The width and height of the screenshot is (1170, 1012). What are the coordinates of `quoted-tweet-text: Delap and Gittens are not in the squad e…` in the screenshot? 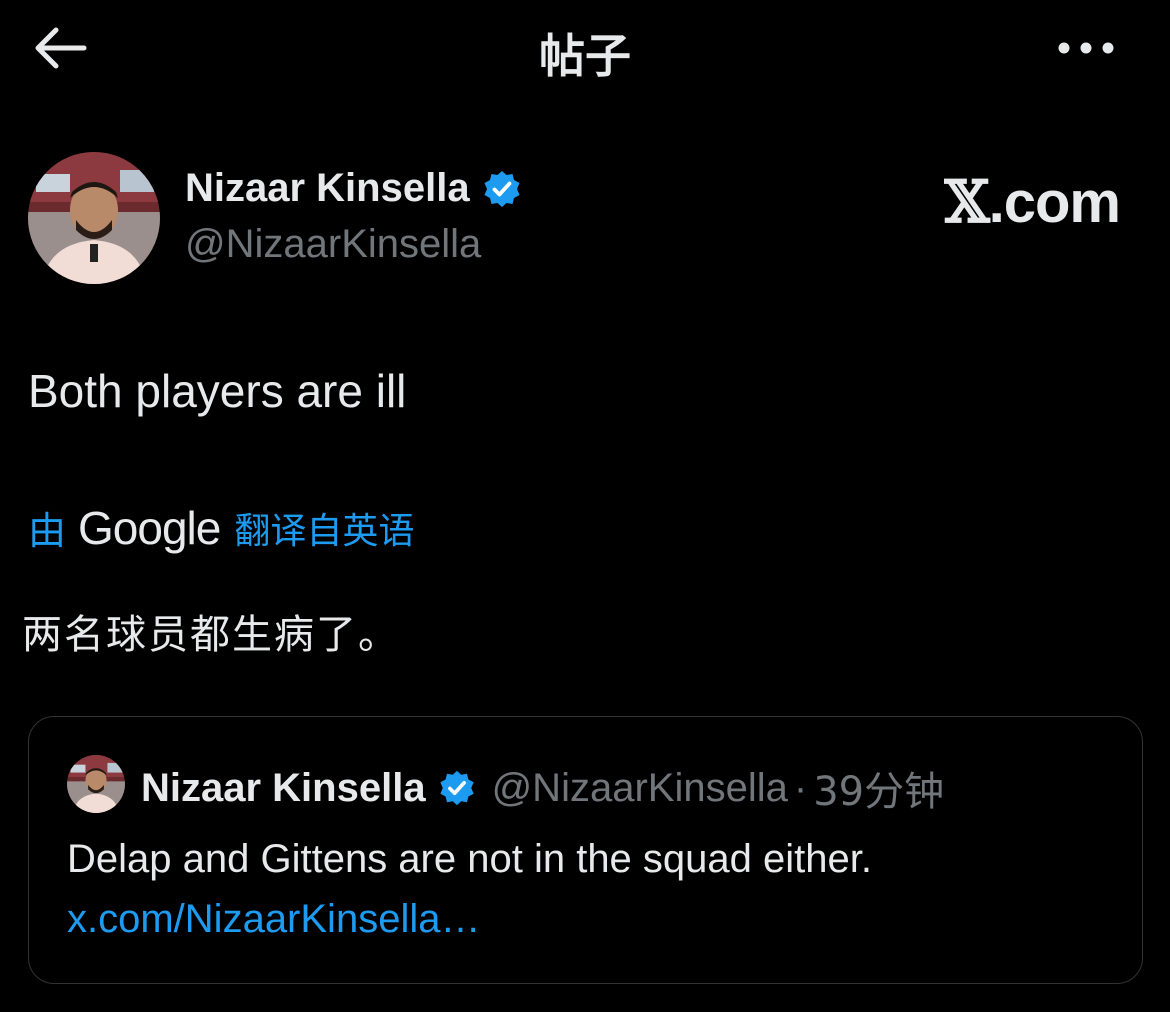 It's located at (469, 859).